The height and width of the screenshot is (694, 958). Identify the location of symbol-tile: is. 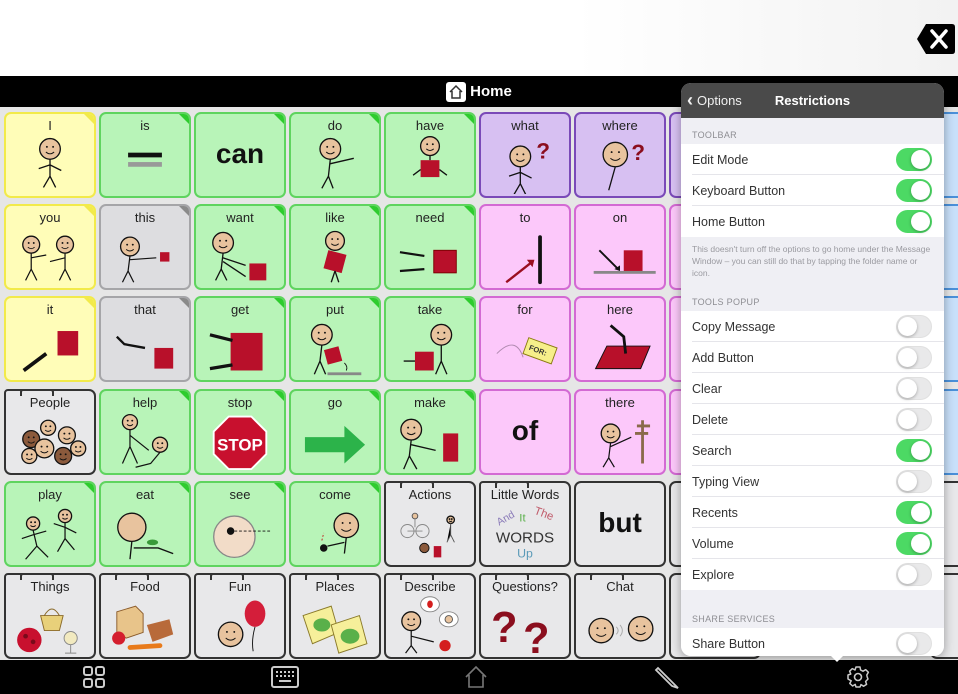
(145, 155).